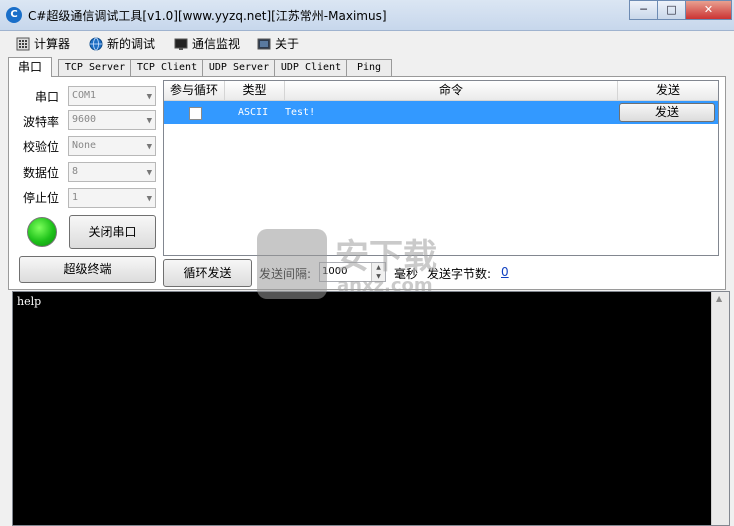 The image size is (734, 526). Describe the element at coordinates (112, 96) in the screenshot. I see `port-select: COM1 ▼` at that location.